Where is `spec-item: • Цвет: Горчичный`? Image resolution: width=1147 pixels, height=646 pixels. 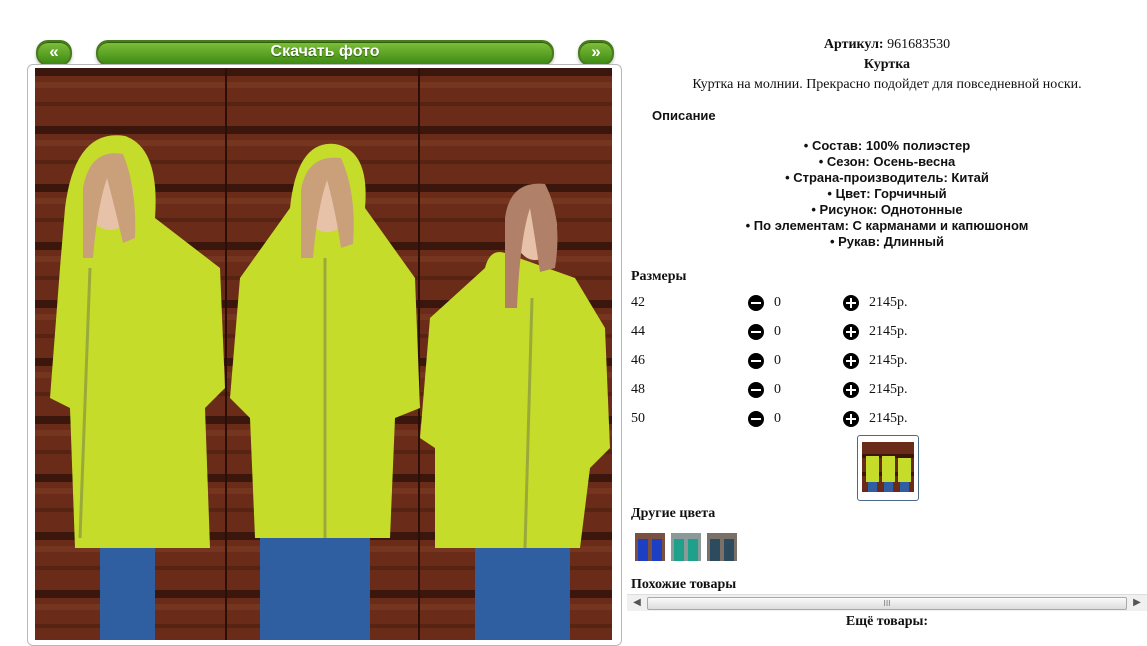
spec-item: • Цвет: Горчичный is located at coordinates (887, 193).